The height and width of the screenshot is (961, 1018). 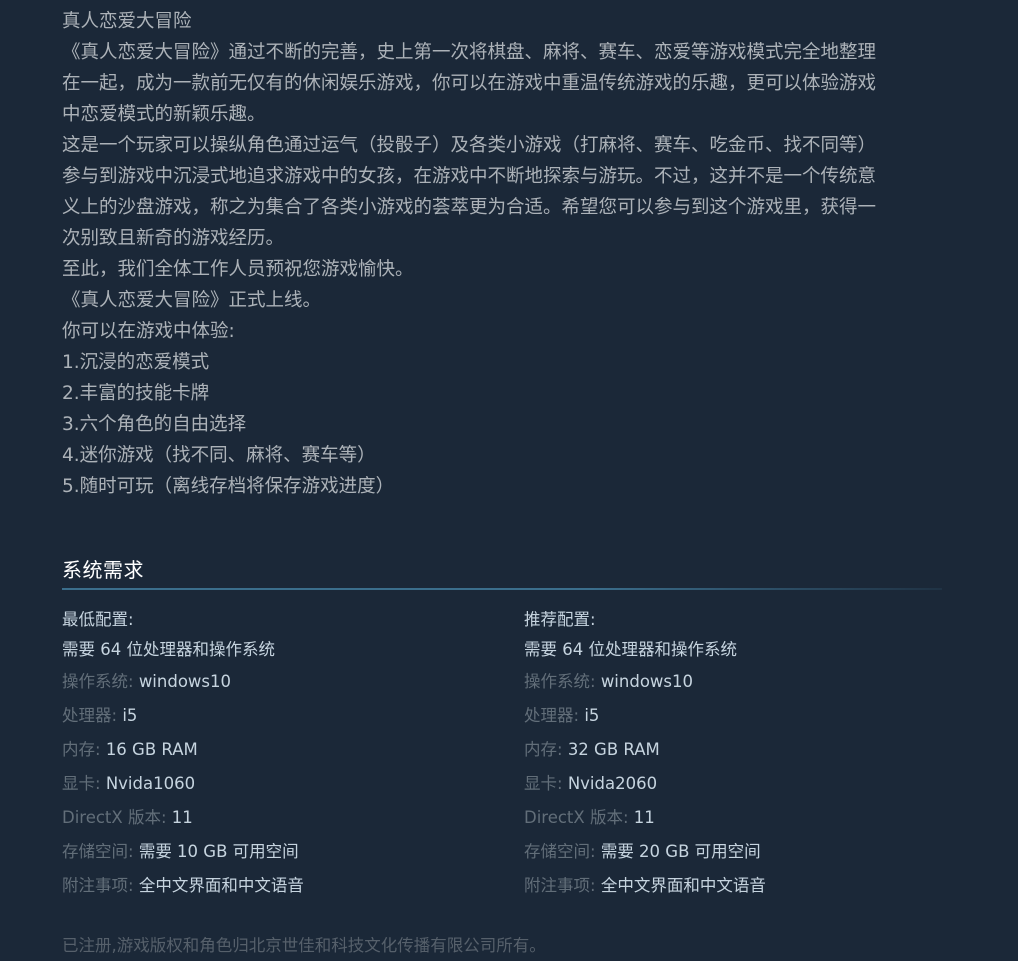 What do you see at coordinates (228, 486) in the screenshot?
I see `feature-list-item: 5.随时可玩（离线存档将保存游戏进度）` at bounding box center [228, 486].